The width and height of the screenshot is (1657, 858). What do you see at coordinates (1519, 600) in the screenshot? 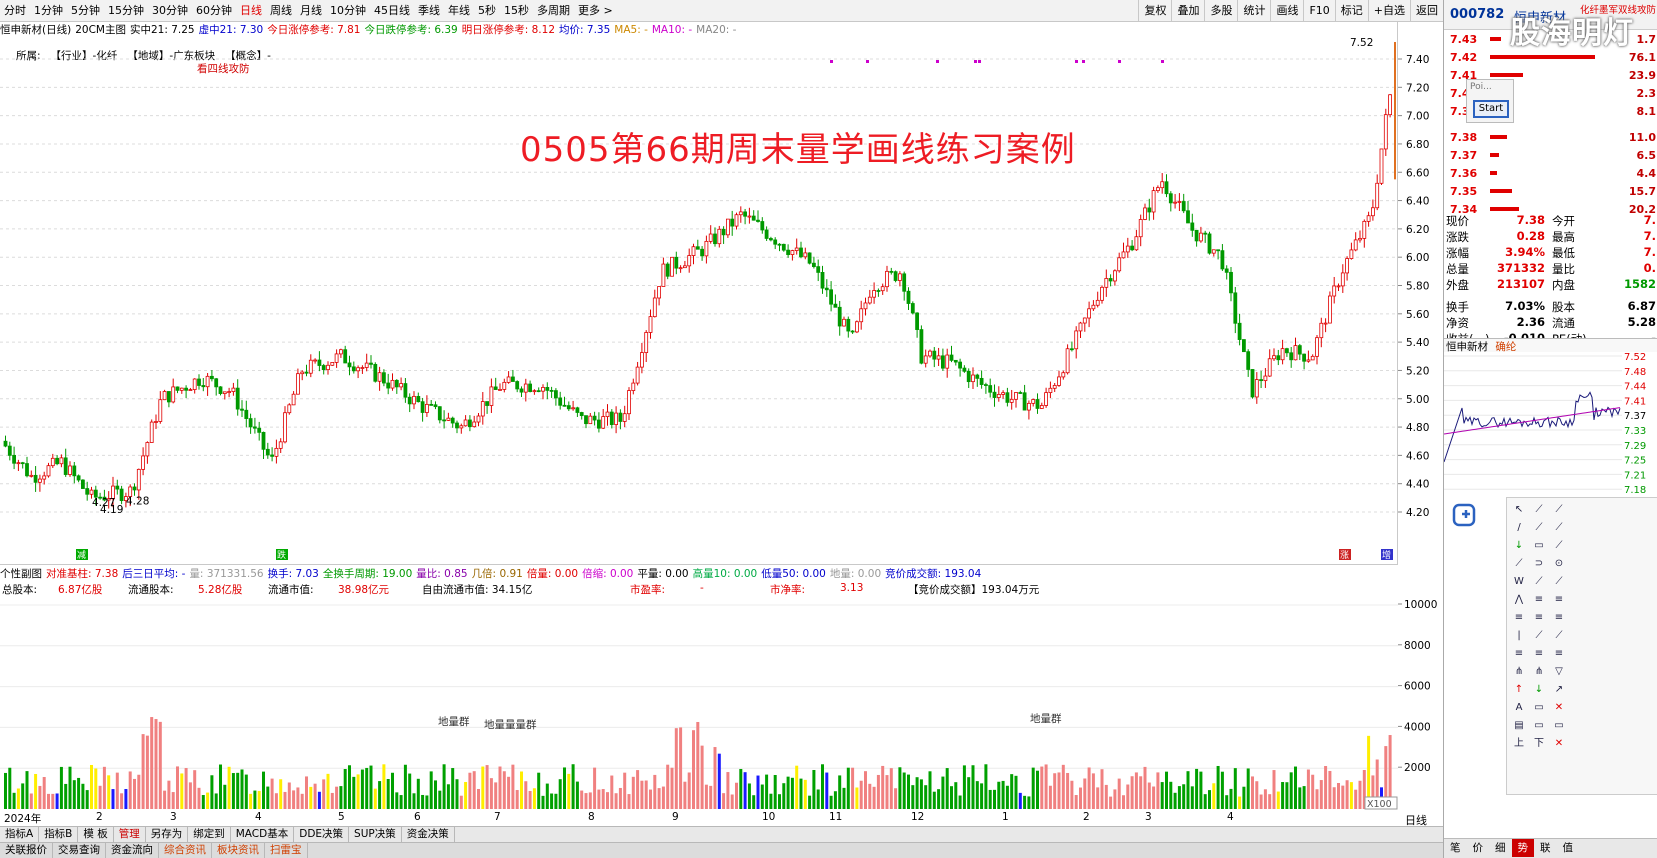
I see `drawing-tool-icon: ⋀` at bounding box center [1519, 600].